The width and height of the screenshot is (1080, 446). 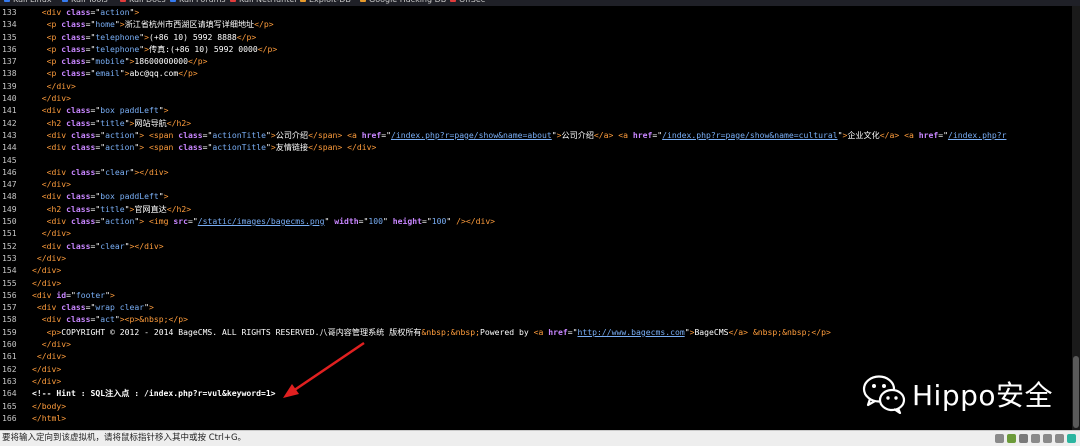 I want to click on bookmark-label: Kali NetHunter, so click(x=268, y=2).